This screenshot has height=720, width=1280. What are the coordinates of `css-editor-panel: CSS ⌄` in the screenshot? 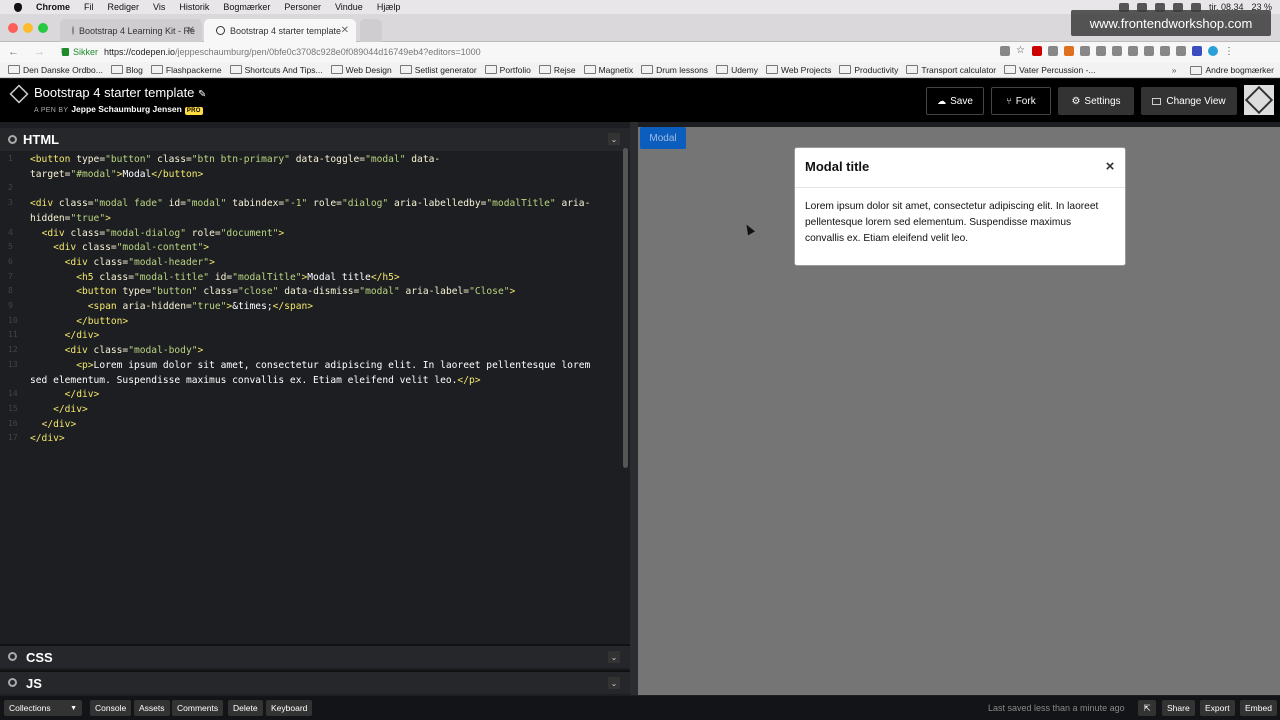 It's located at (315, 656).